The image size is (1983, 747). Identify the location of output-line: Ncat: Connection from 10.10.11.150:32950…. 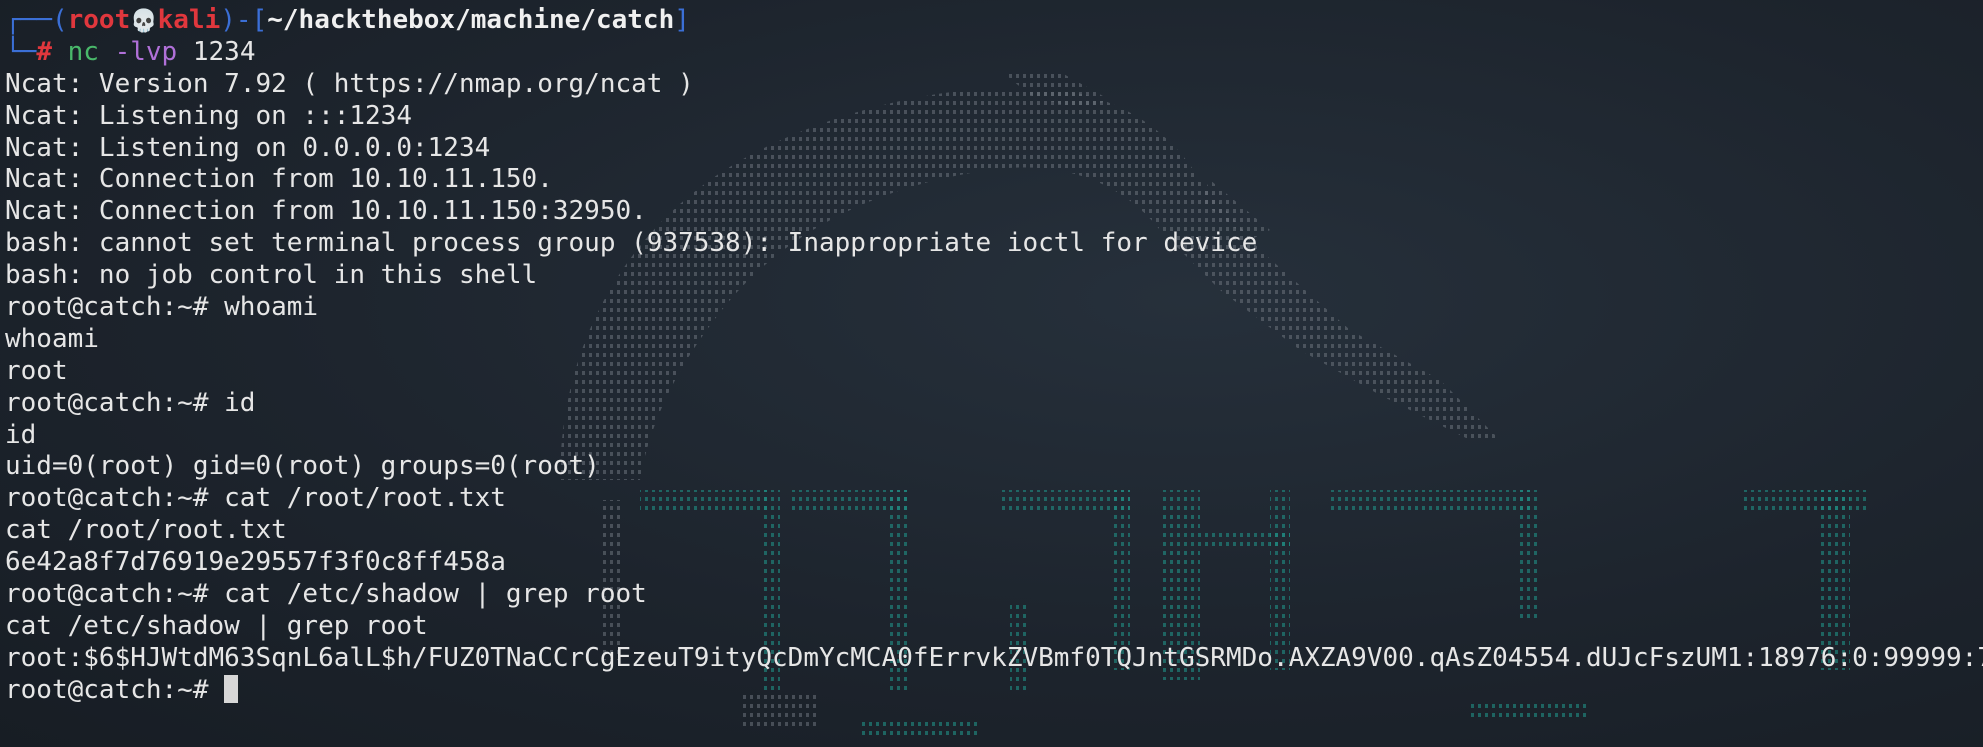
(326, 211).